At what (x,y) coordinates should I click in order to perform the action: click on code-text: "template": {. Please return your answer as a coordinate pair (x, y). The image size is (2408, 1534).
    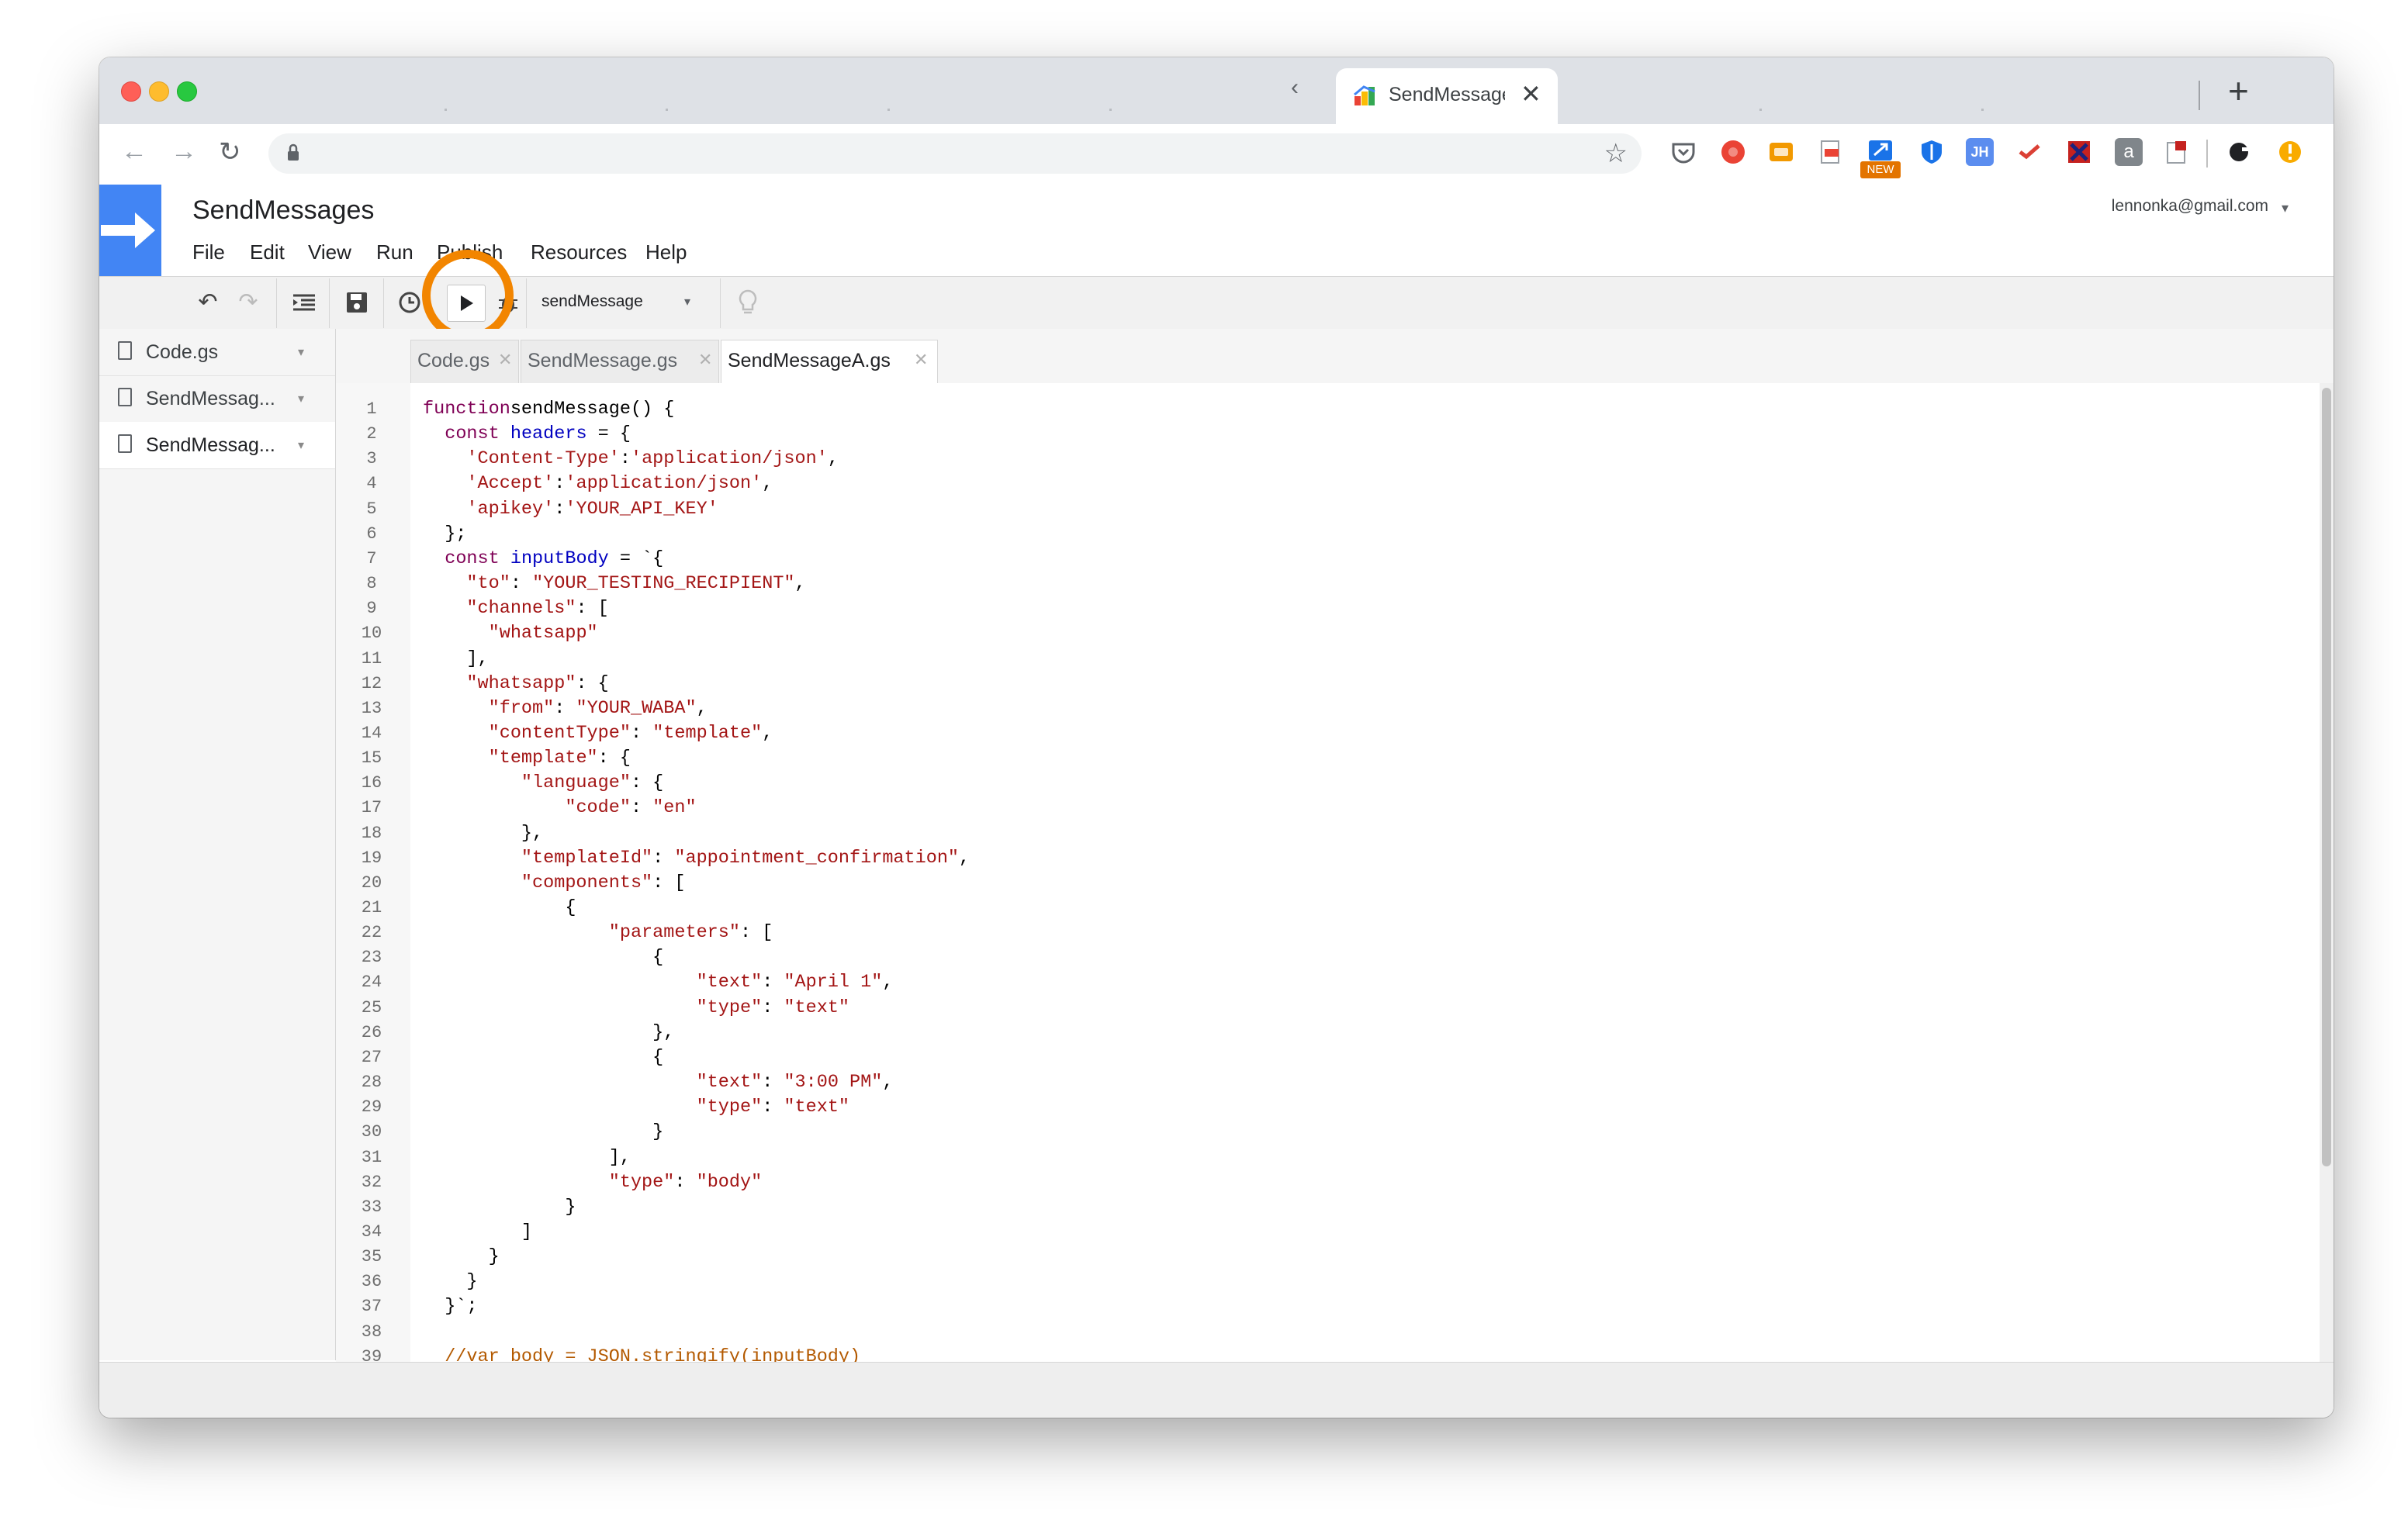
    Looking at the image, I should click on (527, 758).